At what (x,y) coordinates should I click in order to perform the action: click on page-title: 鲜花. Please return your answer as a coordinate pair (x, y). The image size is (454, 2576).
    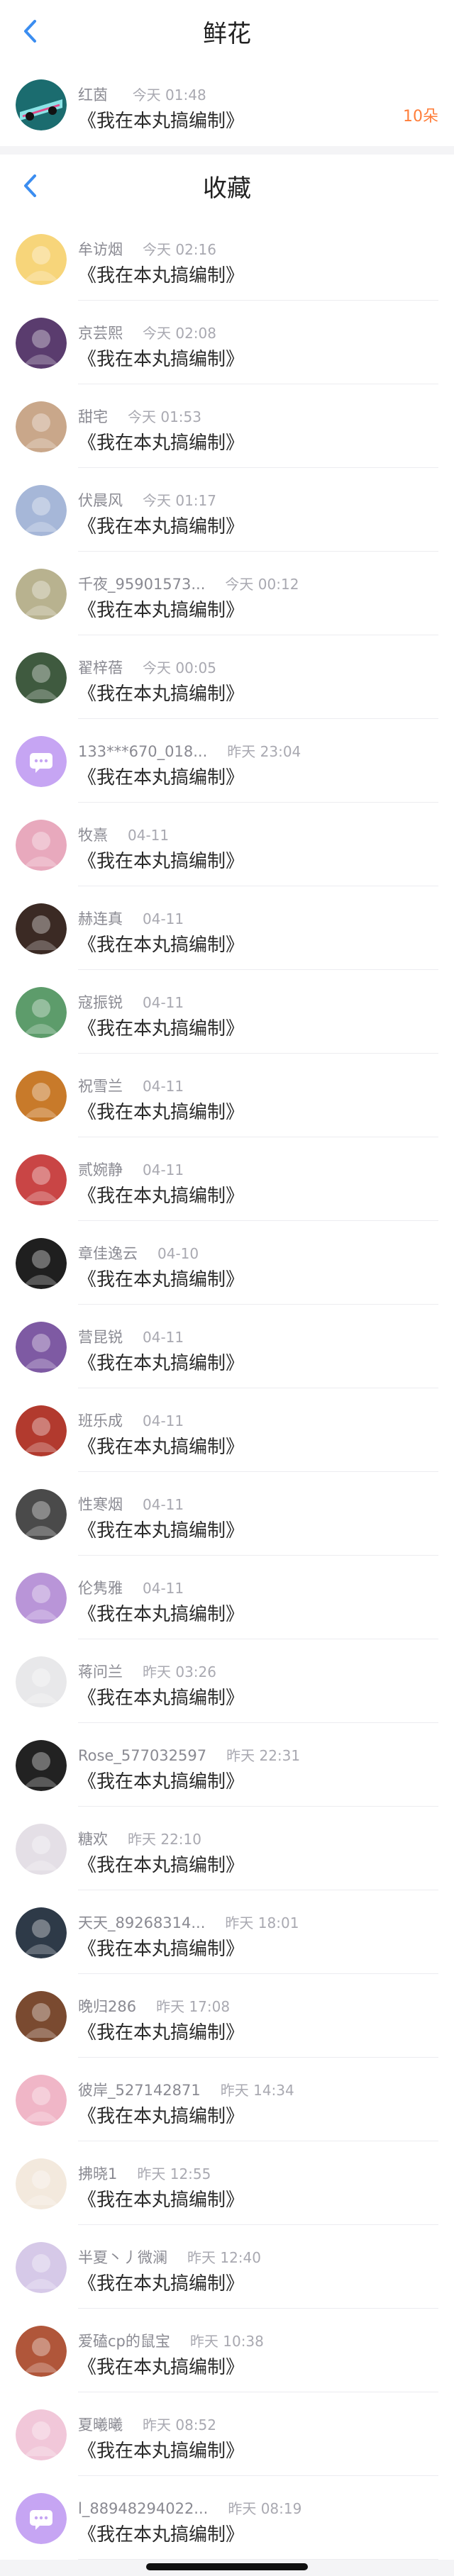
    Looking at the image, I should click on (227, 33).